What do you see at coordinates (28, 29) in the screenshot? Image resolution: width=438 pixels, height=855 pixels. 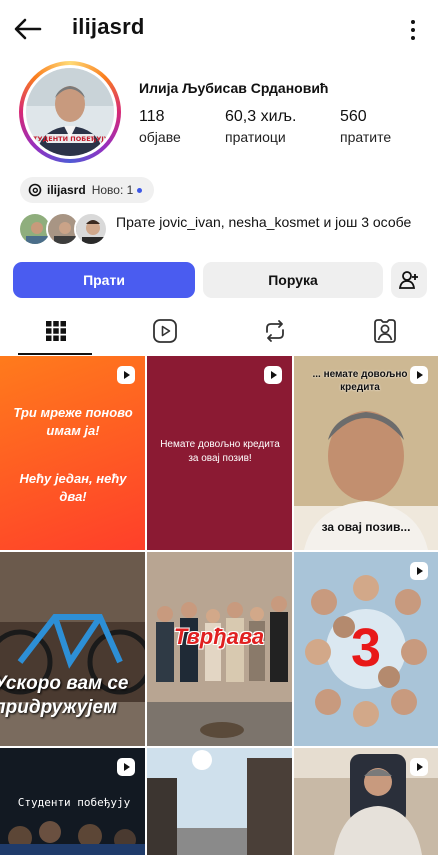 I see `arrow-left-icon` at bounding box center [28, 29].